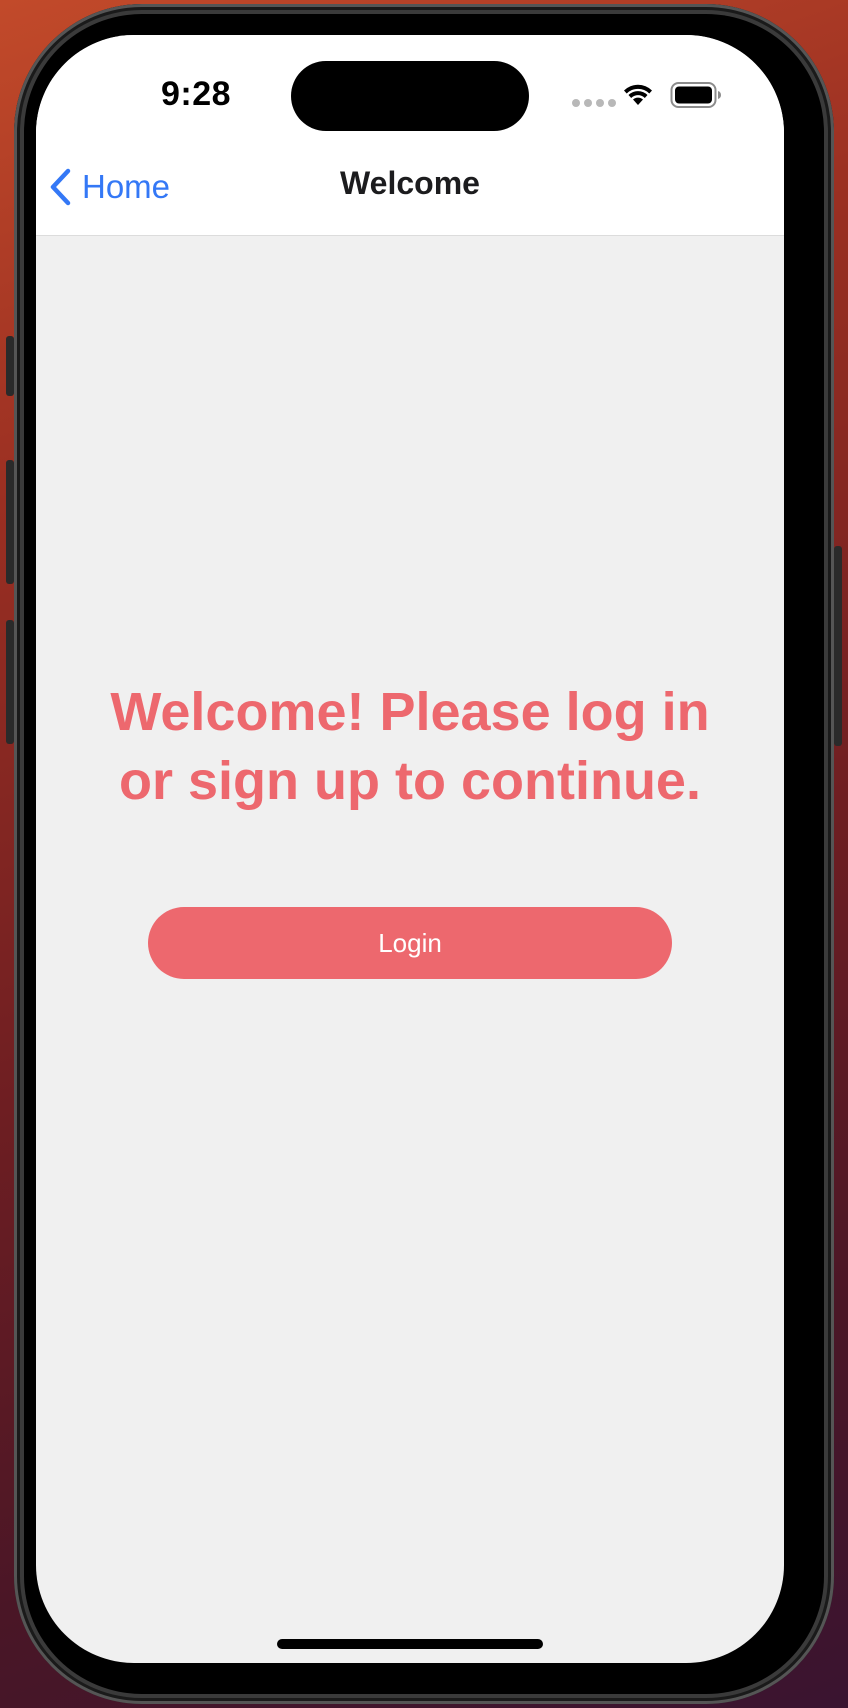 The height and width of the screenshot is (1708, 848). What do you see at coordinates (60, 187) in the screenshot?
I see `chevron-left-icon` at bounding box center [60, 187].